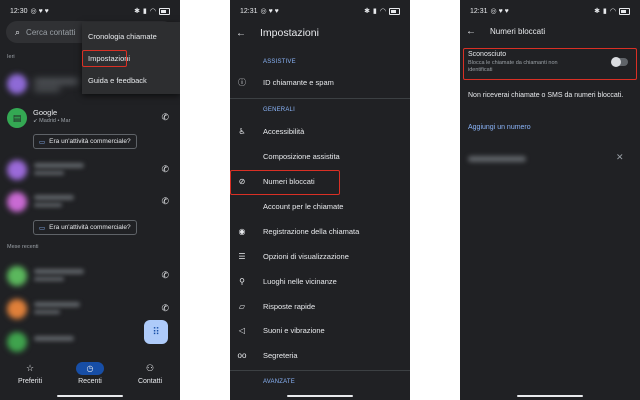 The width and height of the screenshot is (640, 400). I want to click on status-time: 12:31, so click(479, 11).